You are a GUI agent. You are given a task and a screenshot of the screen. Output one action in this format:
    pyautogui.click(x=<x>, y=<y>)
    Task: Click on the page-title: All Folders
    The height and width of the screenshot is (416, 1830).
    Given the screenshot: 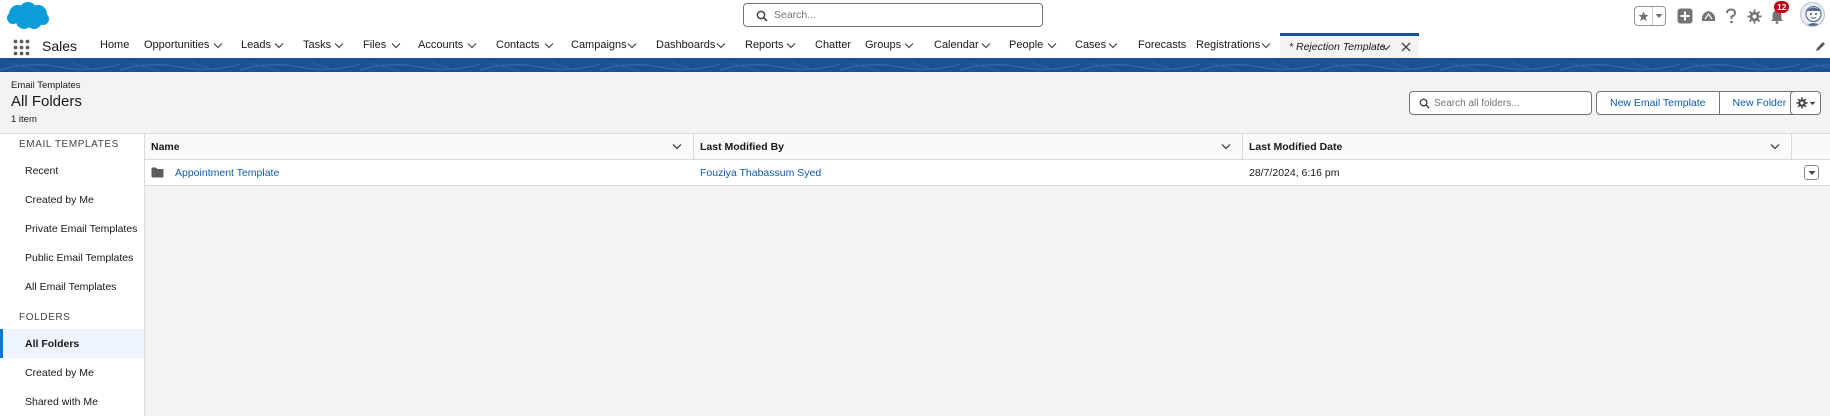 What is the action you would take?
    pyautogui.click(x=46, y=101)
    